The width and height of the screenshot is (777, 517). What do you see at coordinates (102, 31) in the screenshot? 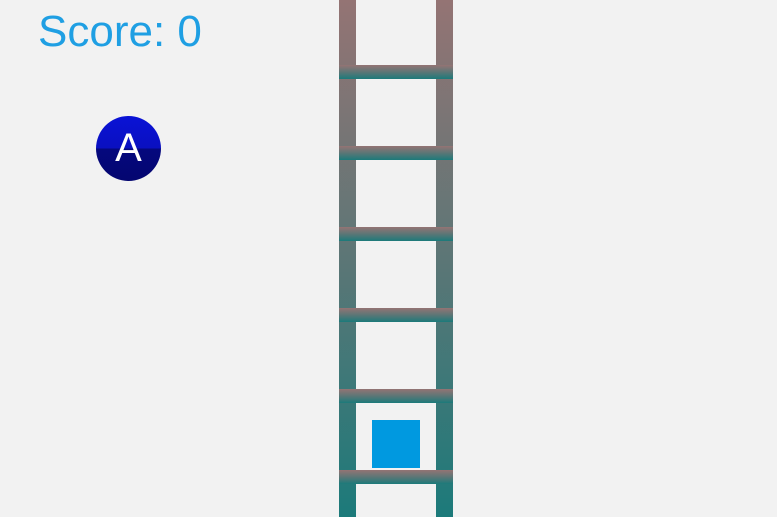
I see `score-label: Score:` at bounding box center [102, 31].